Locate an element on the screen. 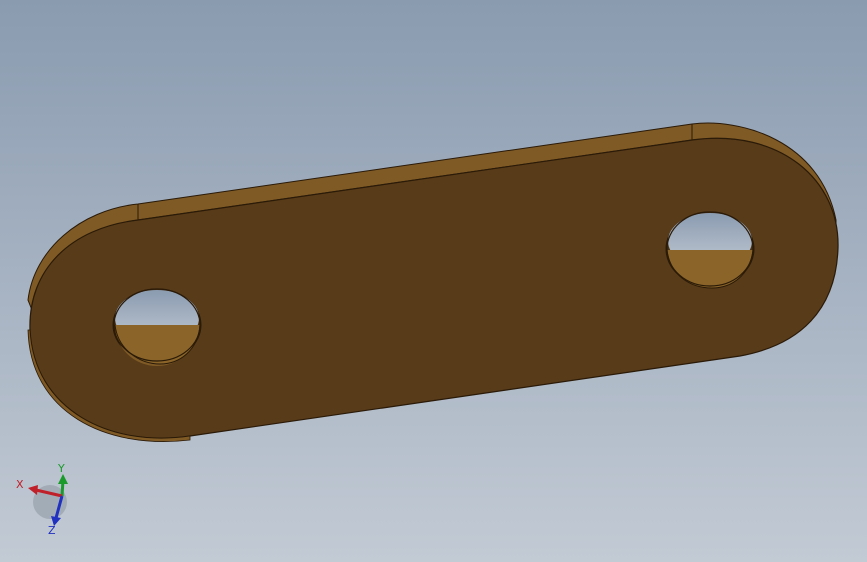 This screenshot has height=562, width=867. reference-triad: Y X Z is located at coordinates (50, 500).